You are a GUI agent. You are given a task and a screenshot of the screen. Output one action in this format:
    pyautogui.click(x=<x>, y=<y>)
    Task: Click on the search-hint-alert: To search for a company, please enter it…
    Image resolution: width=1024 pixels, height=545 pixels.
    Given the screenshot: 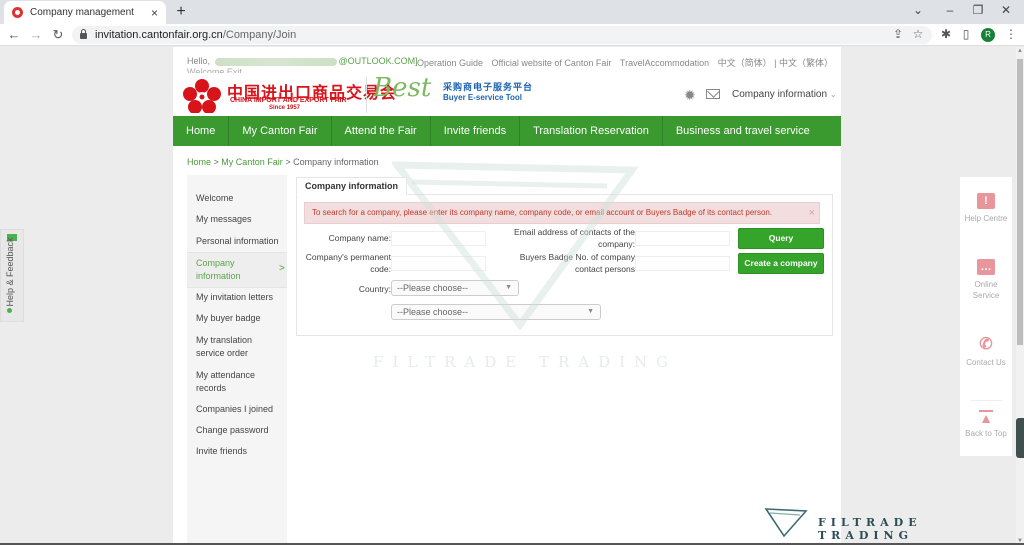 What is the action you would take?
    pyautogui.click(x=562, y=213)
    